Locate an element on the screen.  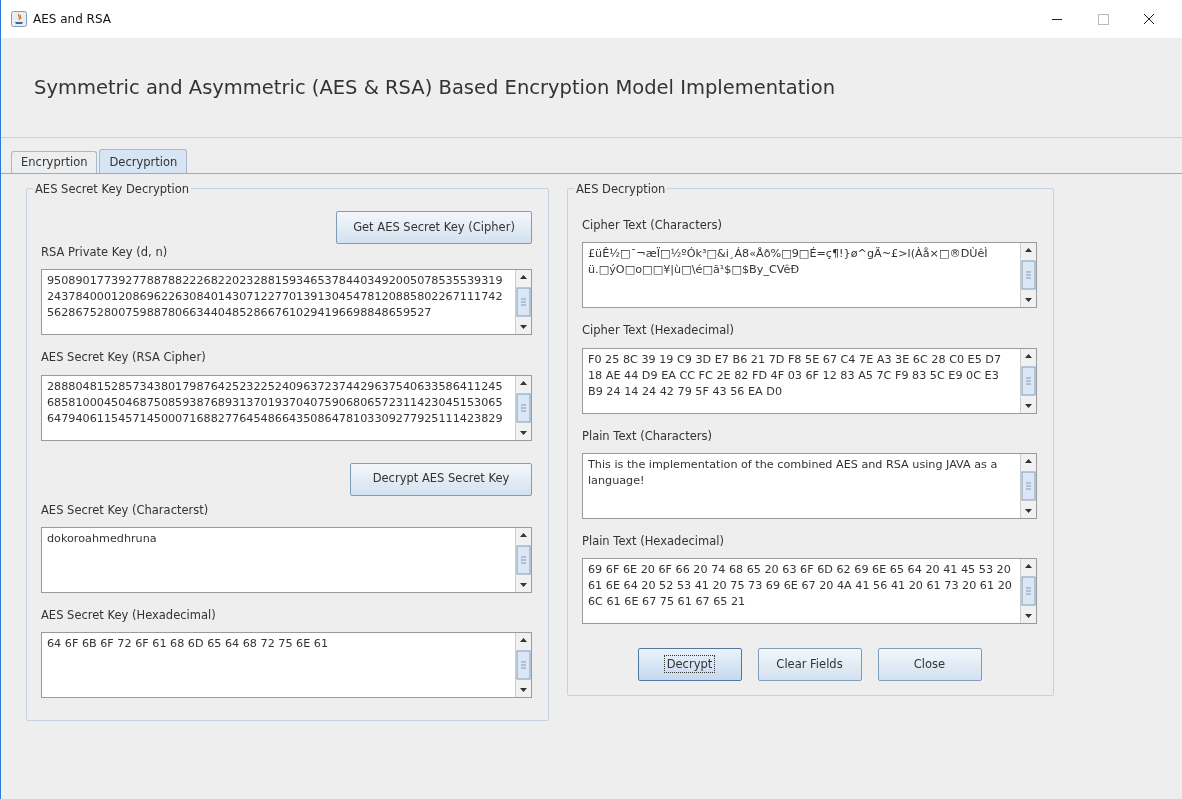
field-label: Cipher Text (Characters) is located at coordinates (652, 225).